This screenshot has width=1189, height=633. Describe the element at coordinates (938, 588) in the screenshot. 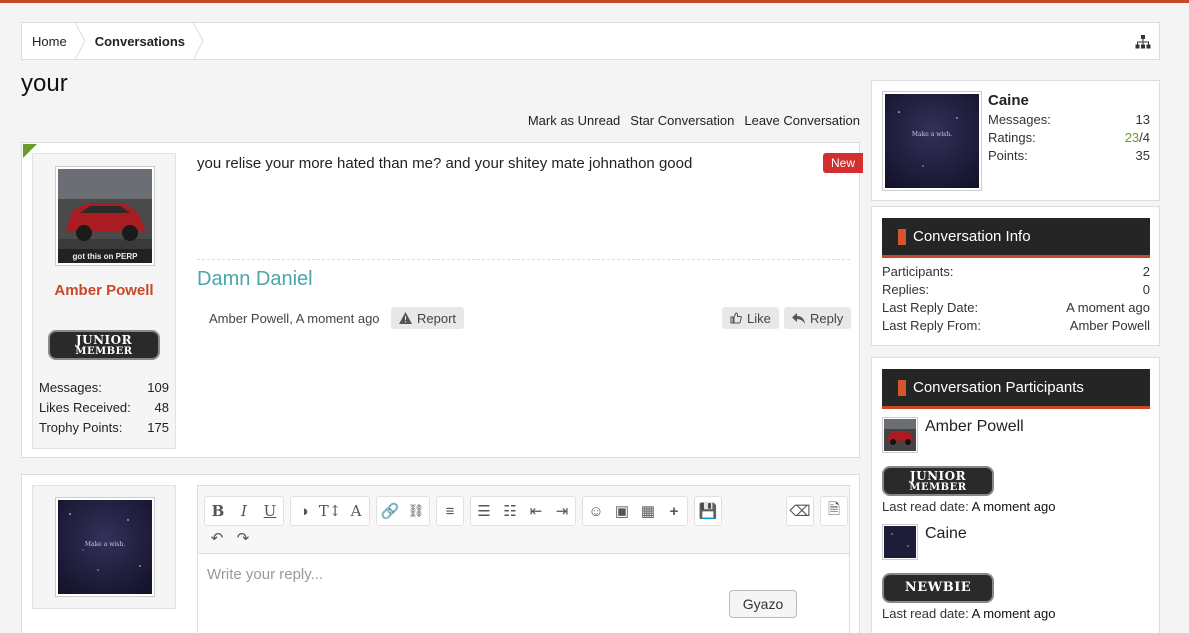

I see `newbie-badge: Newbie` at that location.